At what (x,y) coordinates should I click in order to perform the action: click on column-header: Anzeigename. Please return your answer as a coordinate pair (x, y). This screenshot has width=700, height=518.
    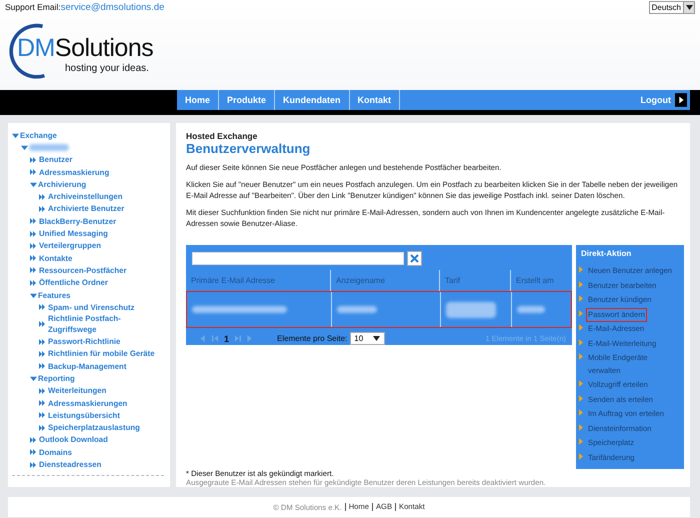
    Looking at the image, I should click on (384, 280).